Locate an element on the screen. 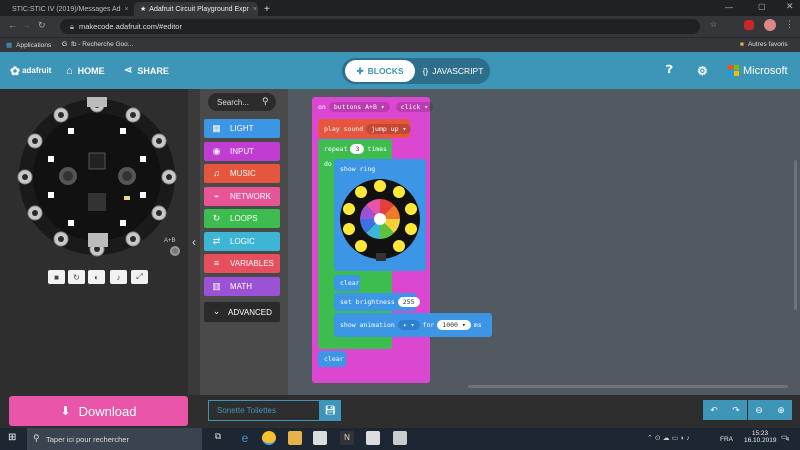 This screenshot has height=450, width=800. document-icon is located at coordinates (400, 438).